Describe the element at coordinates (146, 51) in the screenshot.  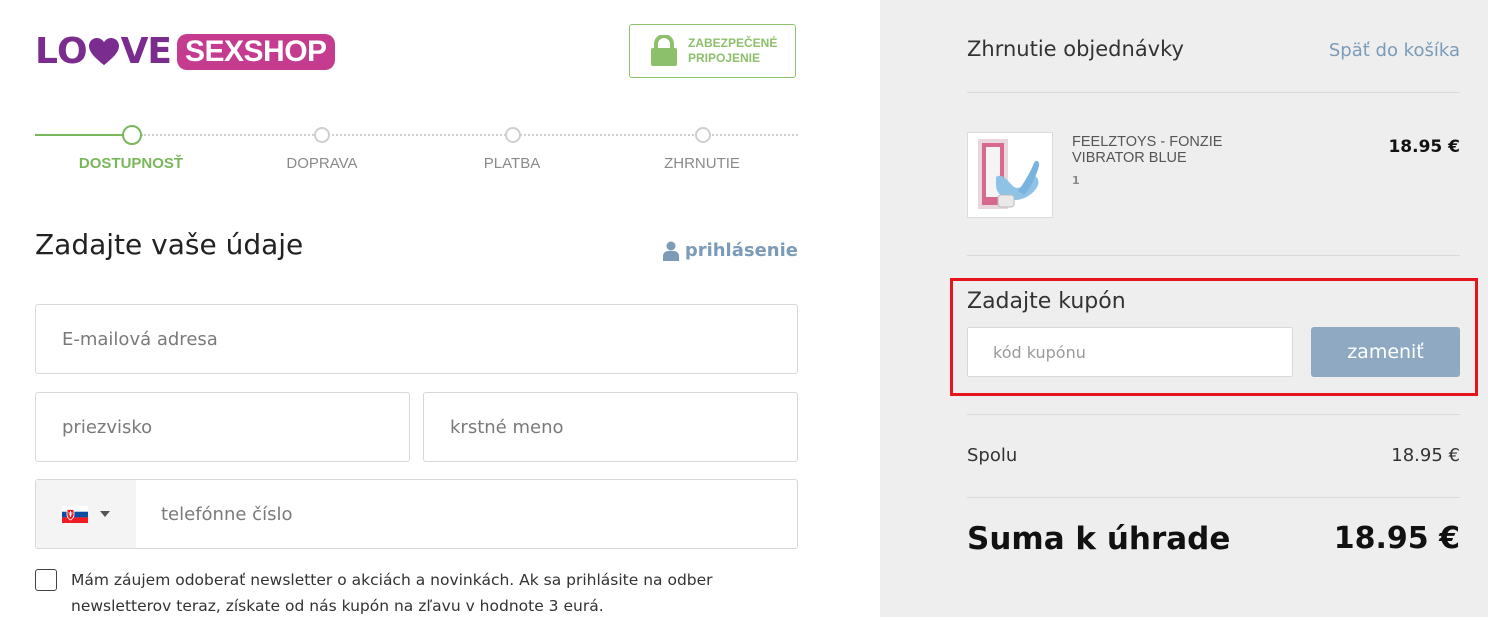
I see `logo-letters-ve: VE` at that location.